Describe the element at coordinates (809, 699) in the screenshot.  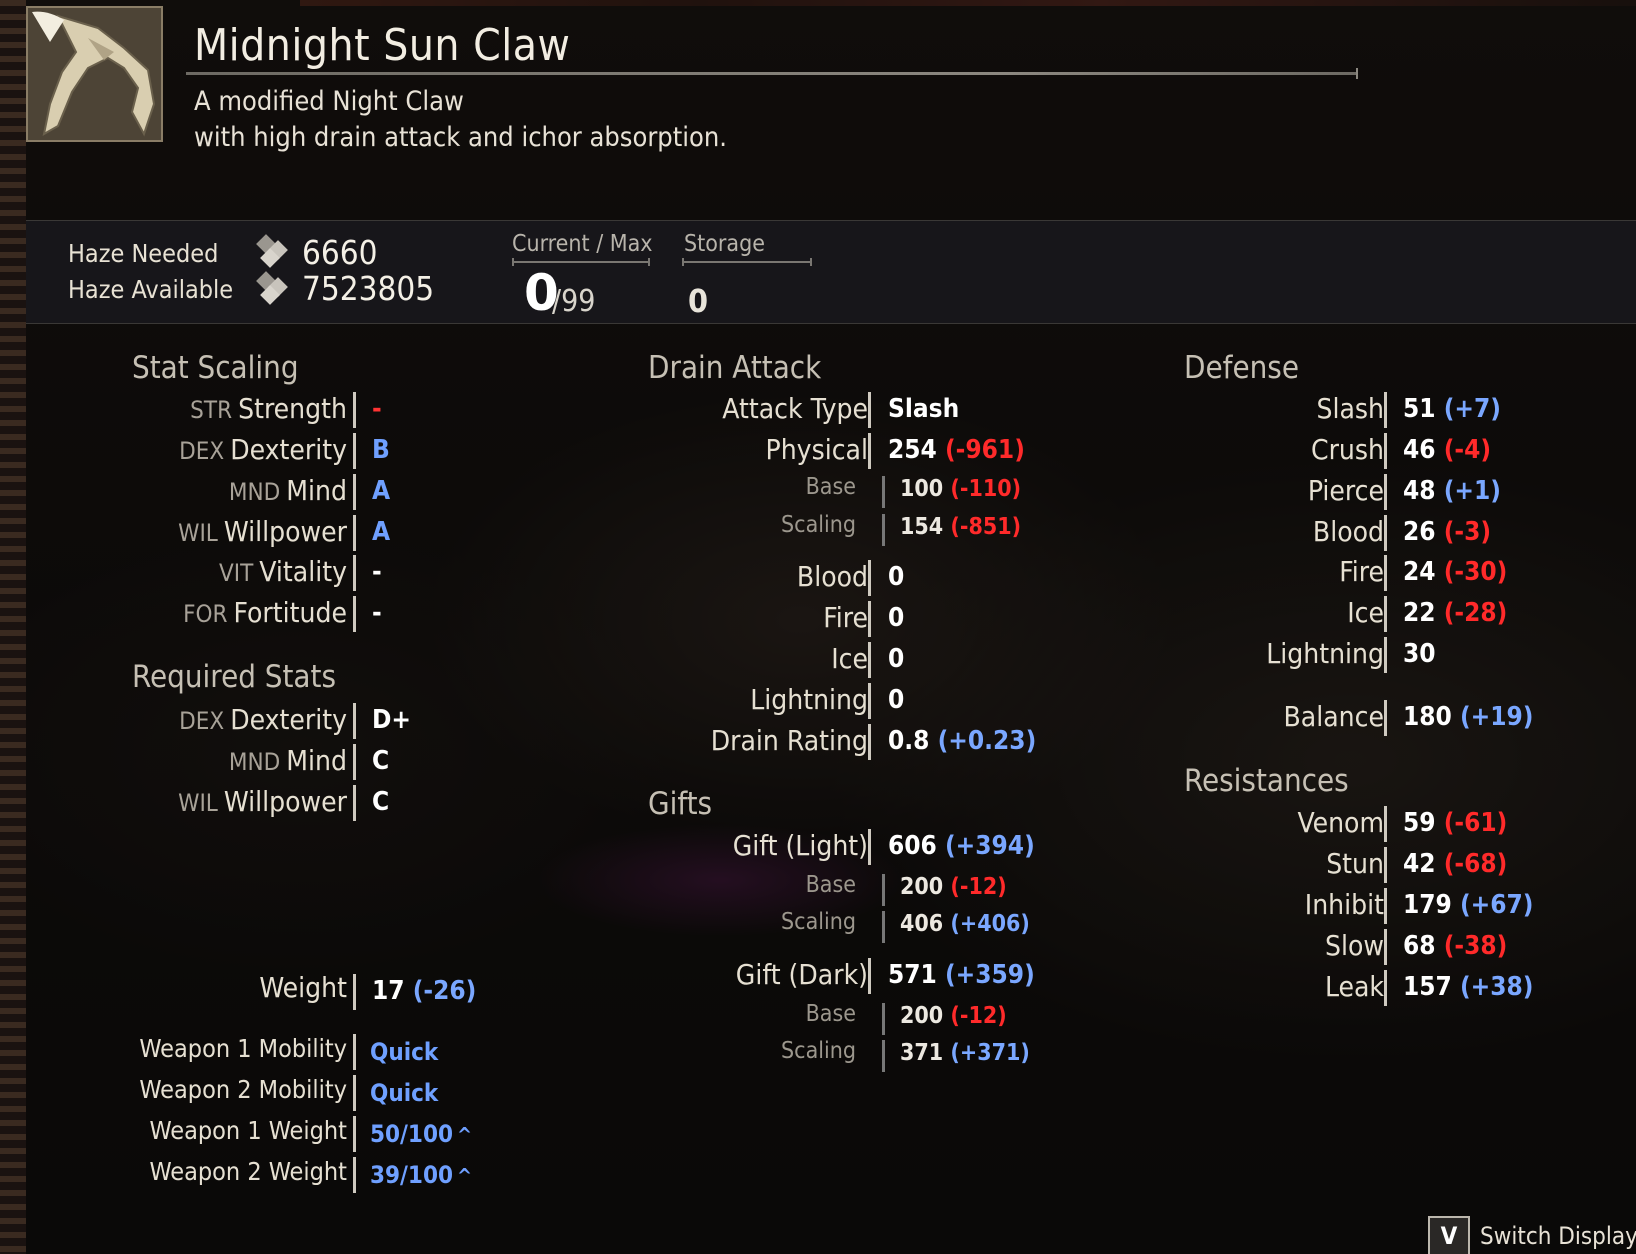
I see `drain-lightning-label: Lightning` at that location.